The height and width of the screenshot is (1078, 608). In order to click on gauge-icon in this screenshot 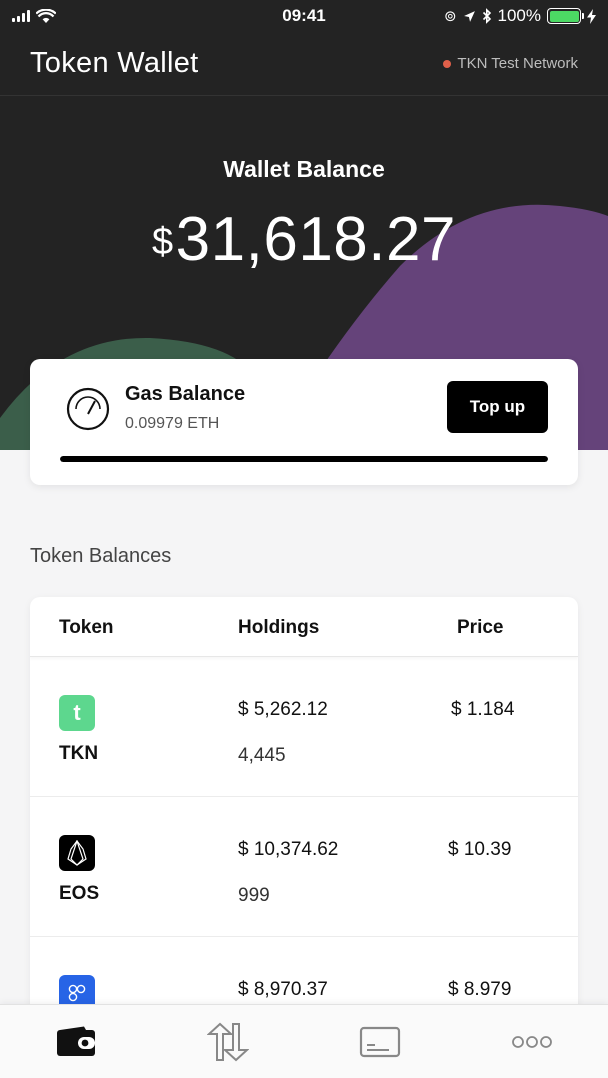, I will do `click(88, 409)`.